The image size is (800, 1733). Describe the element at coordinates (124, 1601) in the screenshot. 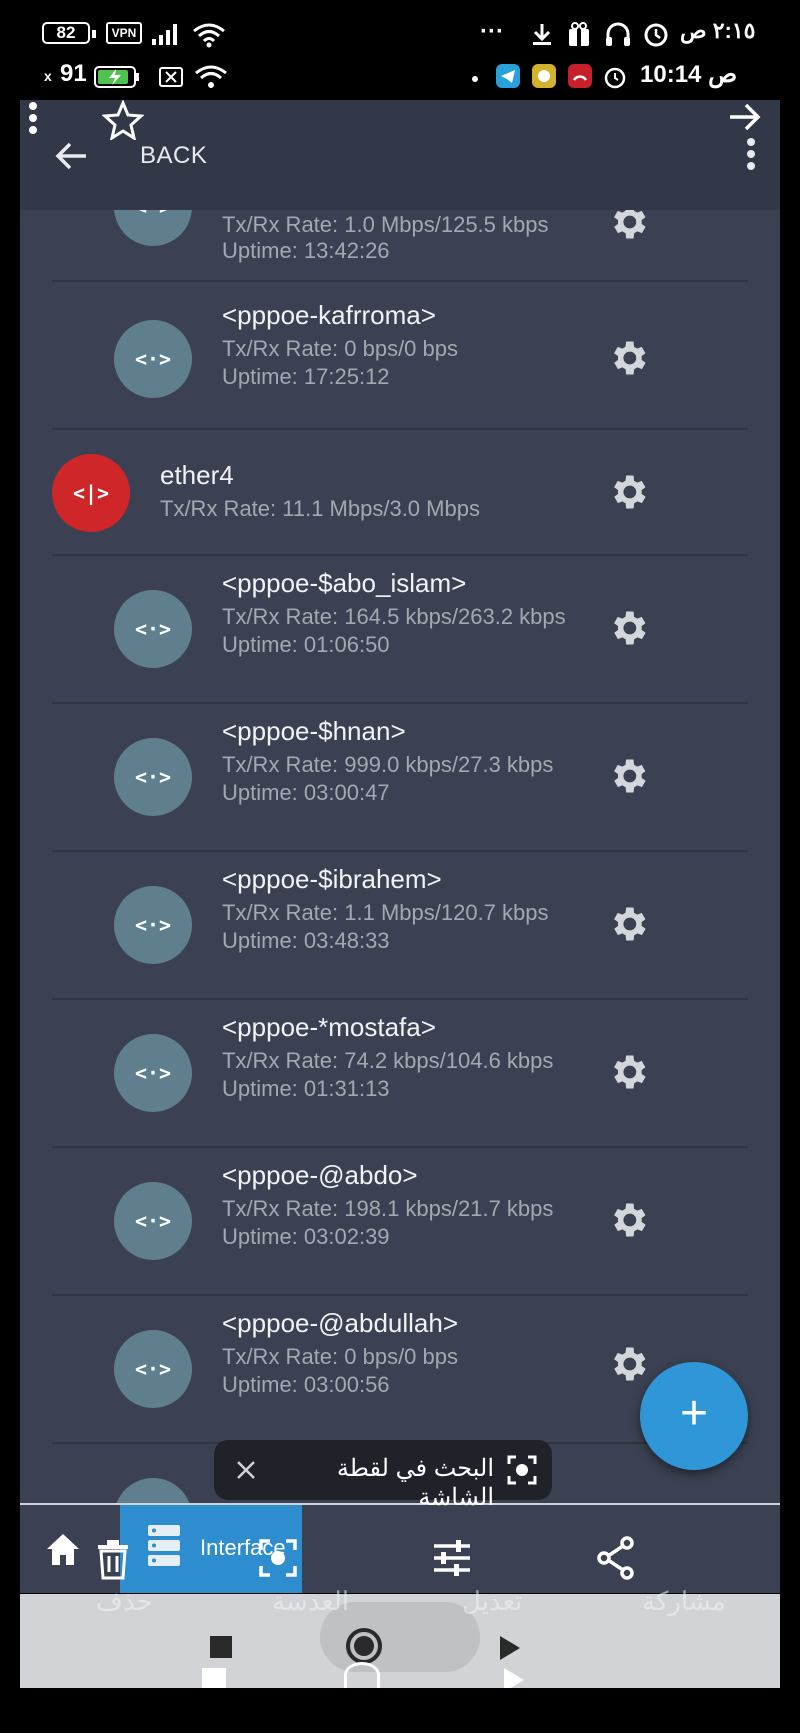

I see `delete-label: حذف` at that location.